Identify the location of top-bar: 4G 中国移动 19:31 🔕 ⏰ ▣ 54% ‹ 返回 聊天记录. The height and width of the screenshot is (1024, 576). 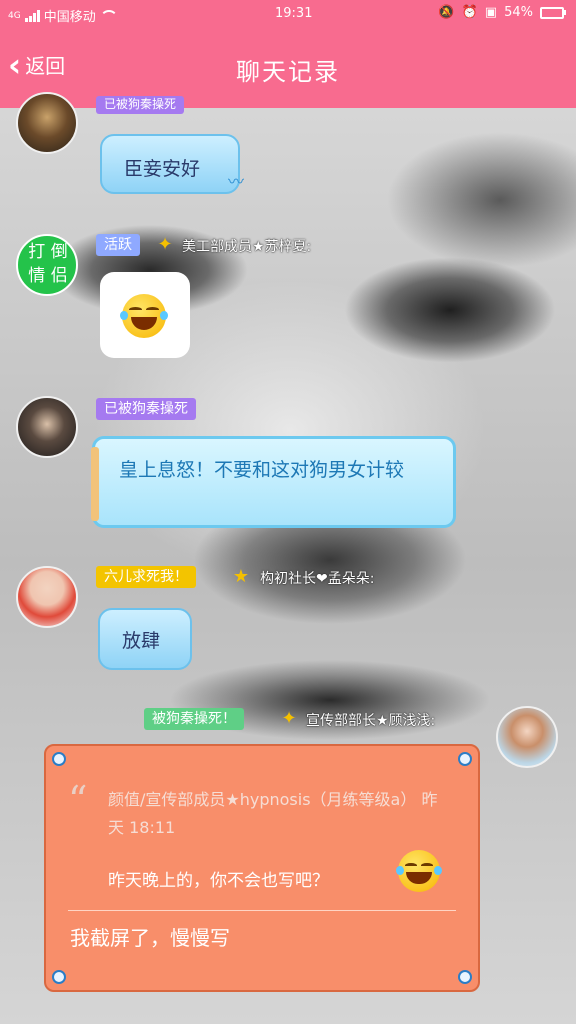
(288, 54).